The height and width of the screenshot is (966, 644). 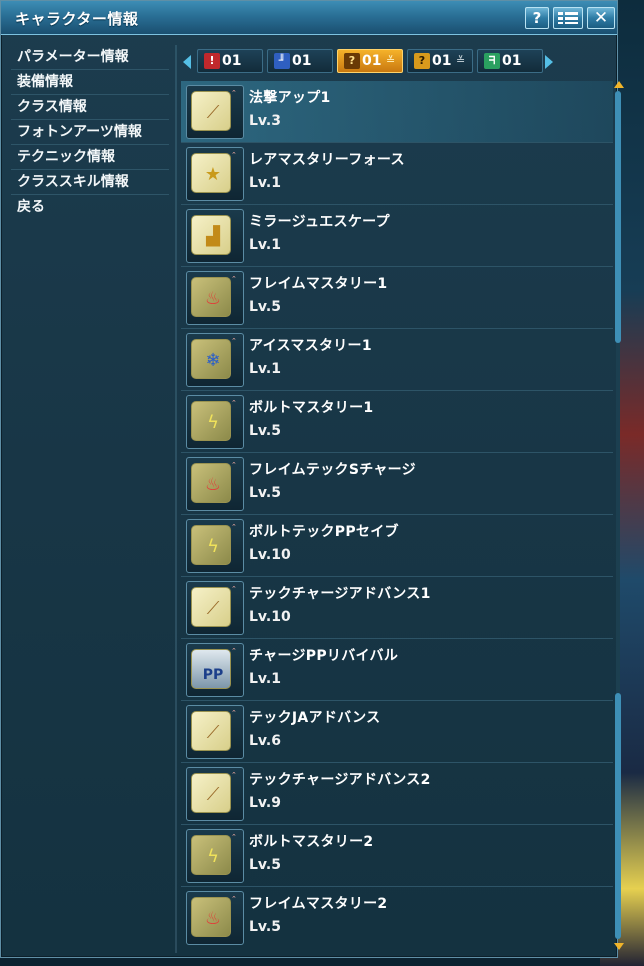 I want to click on force-icon: ?, so click(x=422, y=61).